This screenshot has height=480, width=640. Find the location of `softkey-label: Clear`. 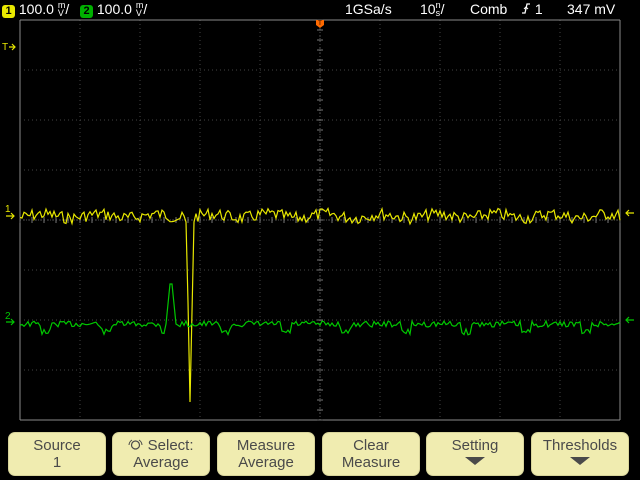

softkey-label: Clear is located at coordinates (371, 445).